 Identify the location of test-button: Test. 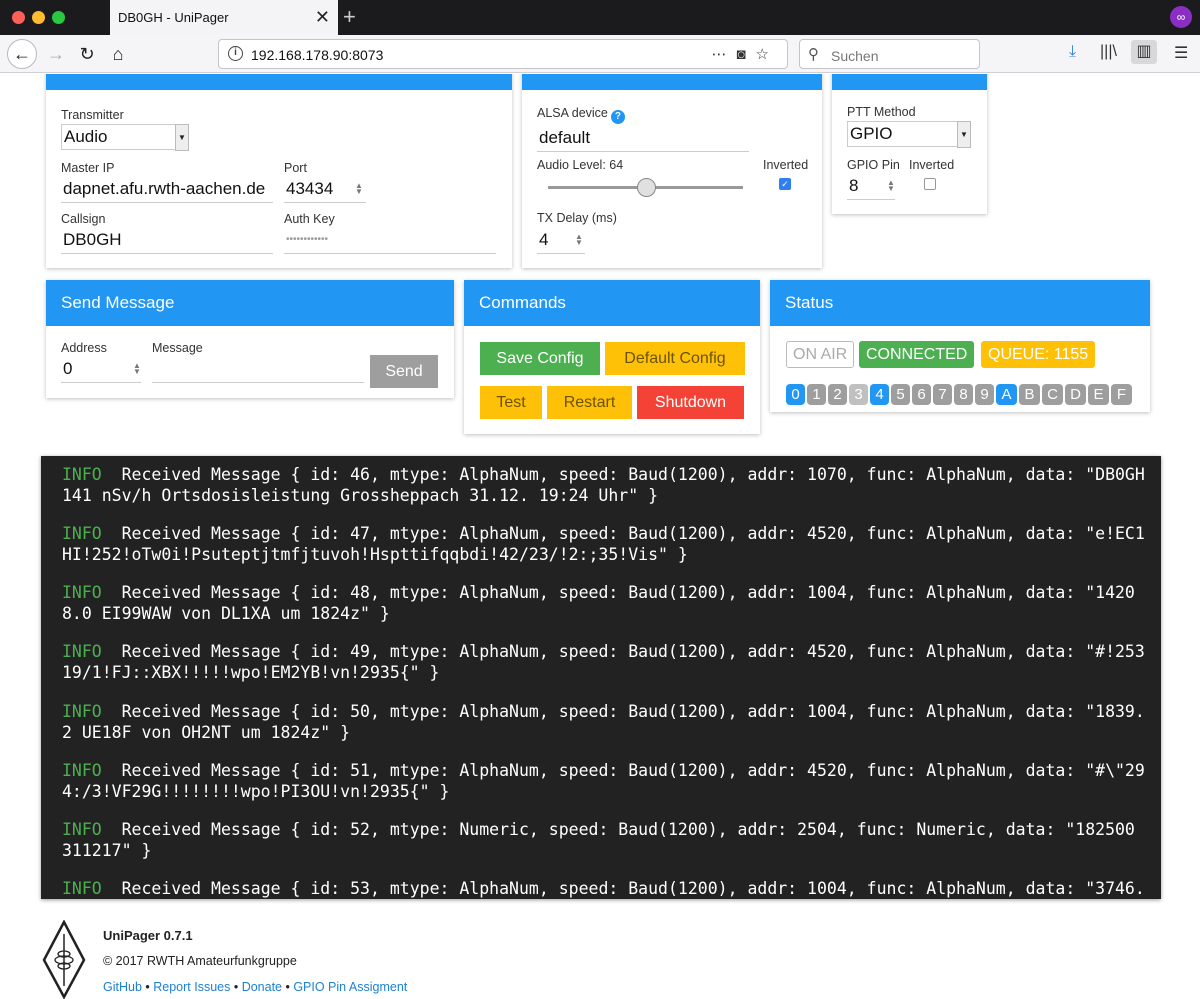
(511, 402).